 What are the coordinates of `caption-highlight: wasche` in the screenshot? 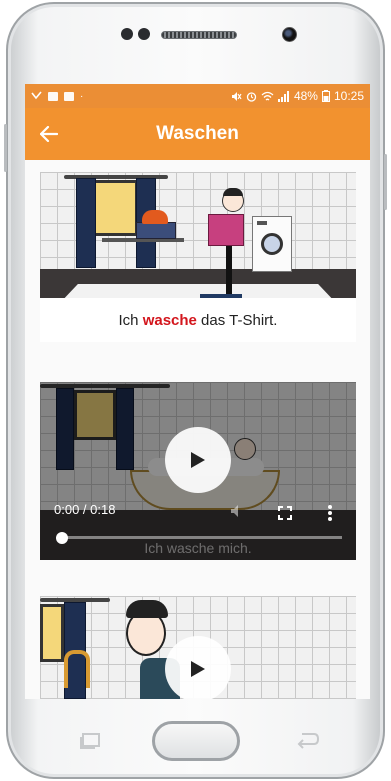 It's located at (169, 320).